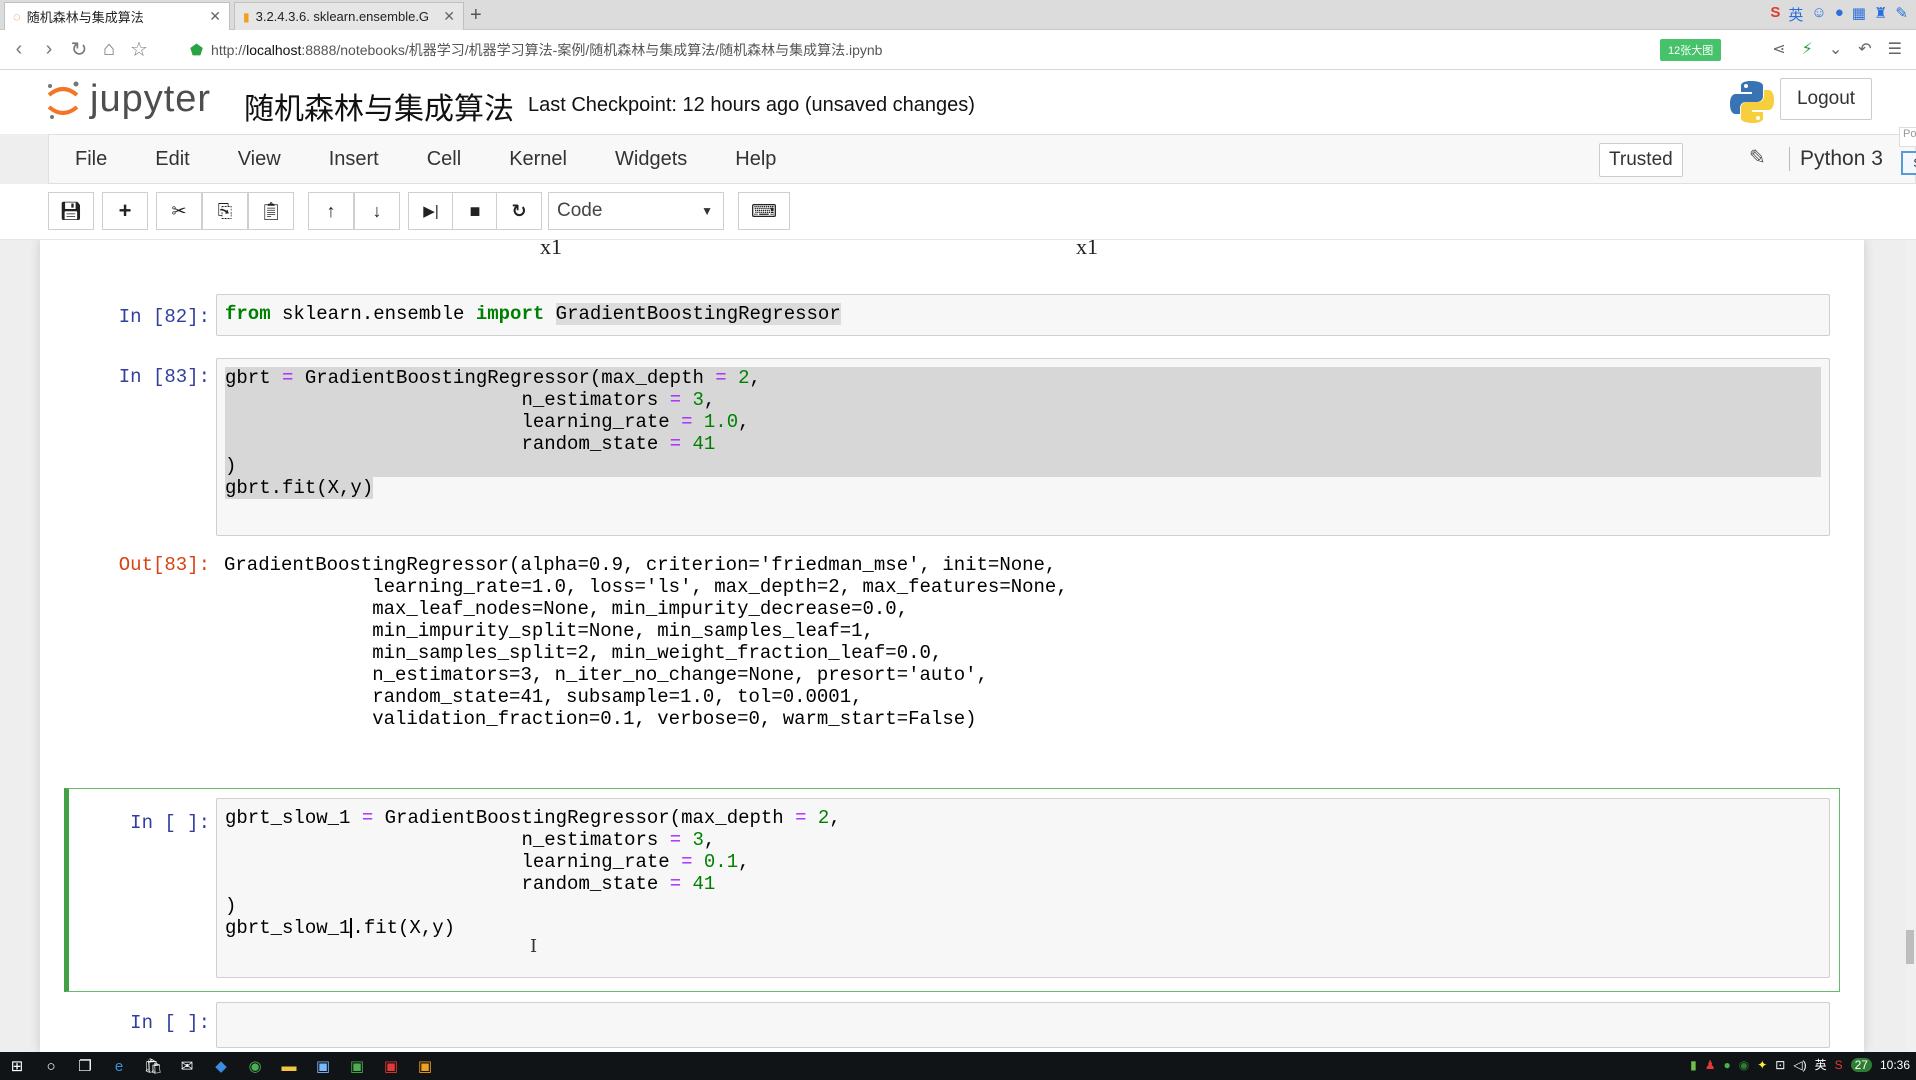  I want to click on new-tab-button: +, so click(476, 15).